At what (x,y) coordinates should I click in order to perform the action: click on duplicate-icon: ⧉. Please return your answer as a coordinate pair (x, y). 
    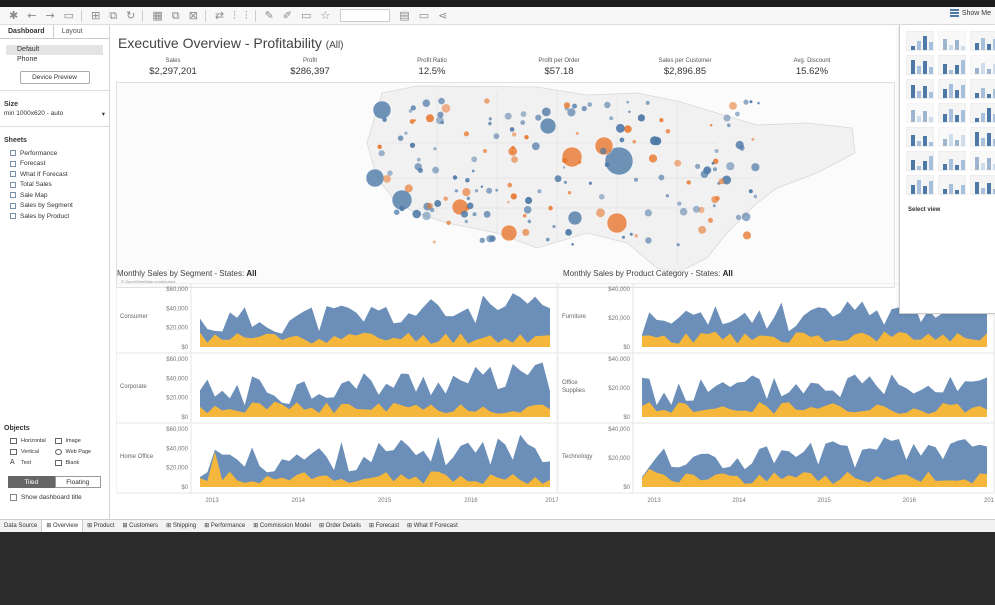
    Looking at the image, I should click on (176, 16).